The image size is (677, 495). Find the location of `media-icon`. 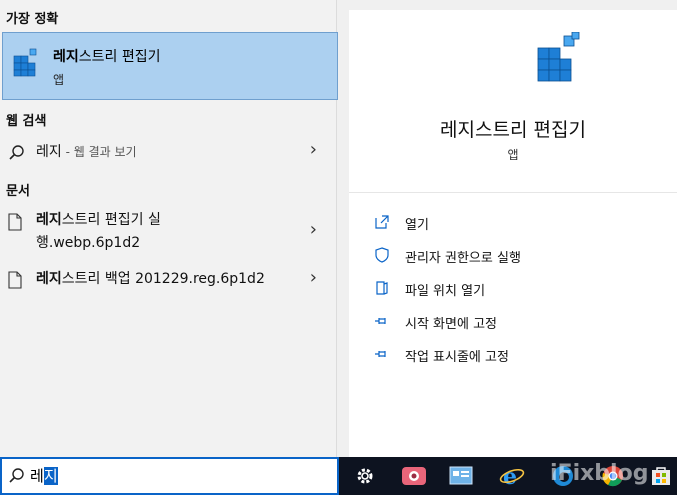

media-icon is located at coordinates (414, 476).